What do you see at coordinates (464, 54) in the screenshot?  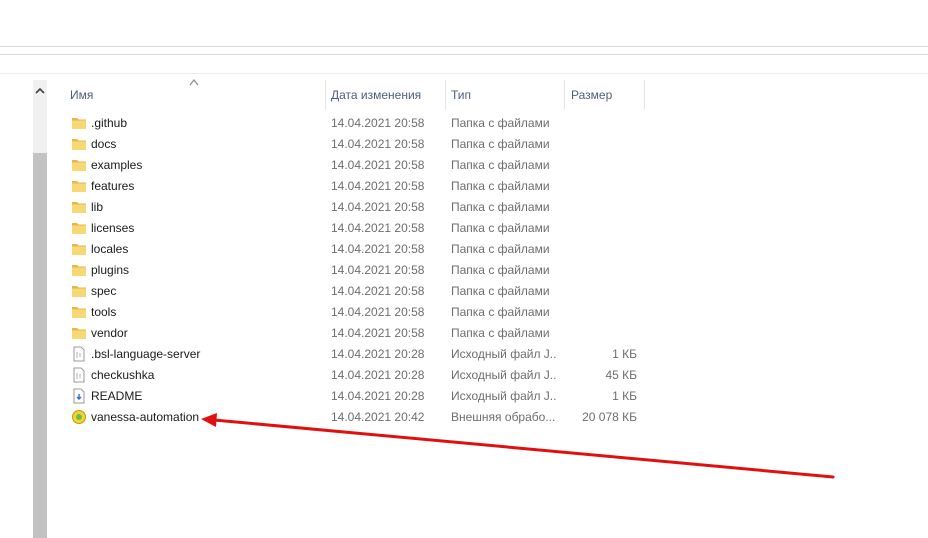 I see `toolbar-divider-bottom` at bounding box center [464, 54].